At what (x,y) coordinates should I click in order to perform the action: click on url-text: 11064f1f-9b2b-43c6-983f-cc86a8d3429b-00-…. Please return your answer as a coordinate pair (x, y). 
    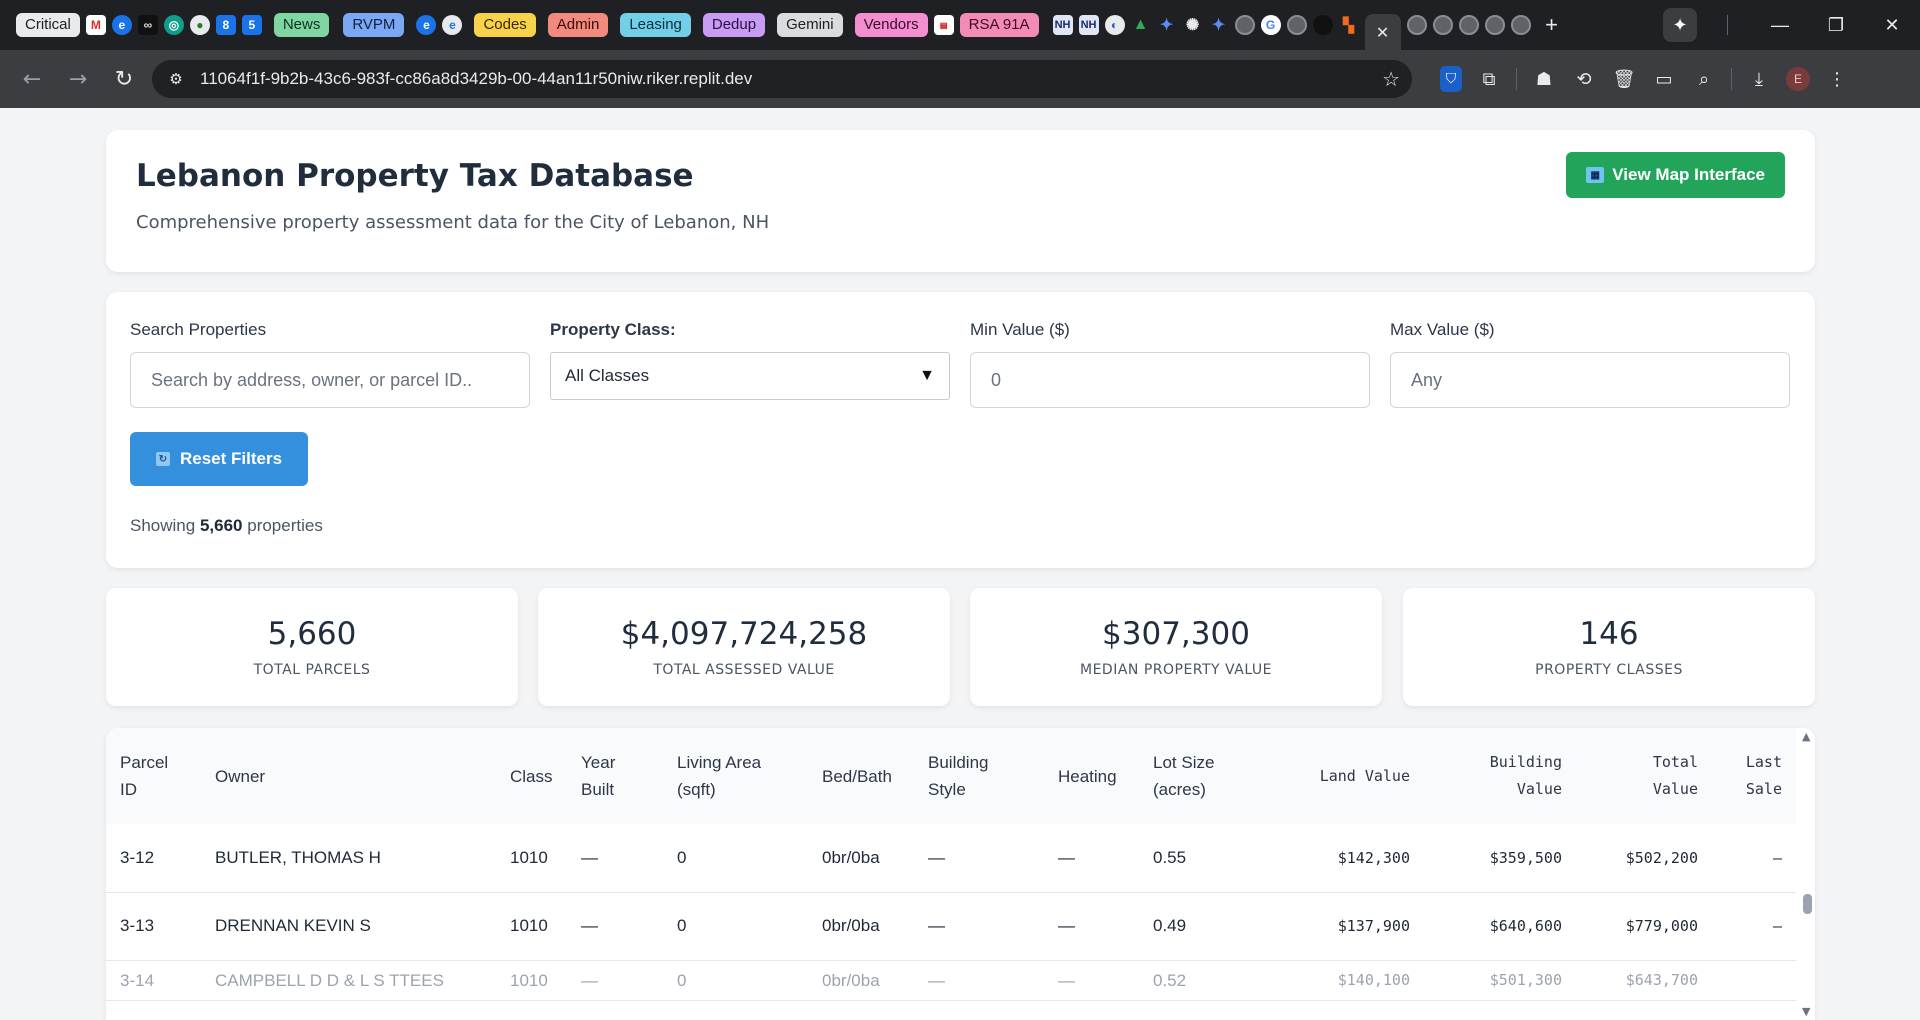
    Looking at the image, I should click on (785, 79).